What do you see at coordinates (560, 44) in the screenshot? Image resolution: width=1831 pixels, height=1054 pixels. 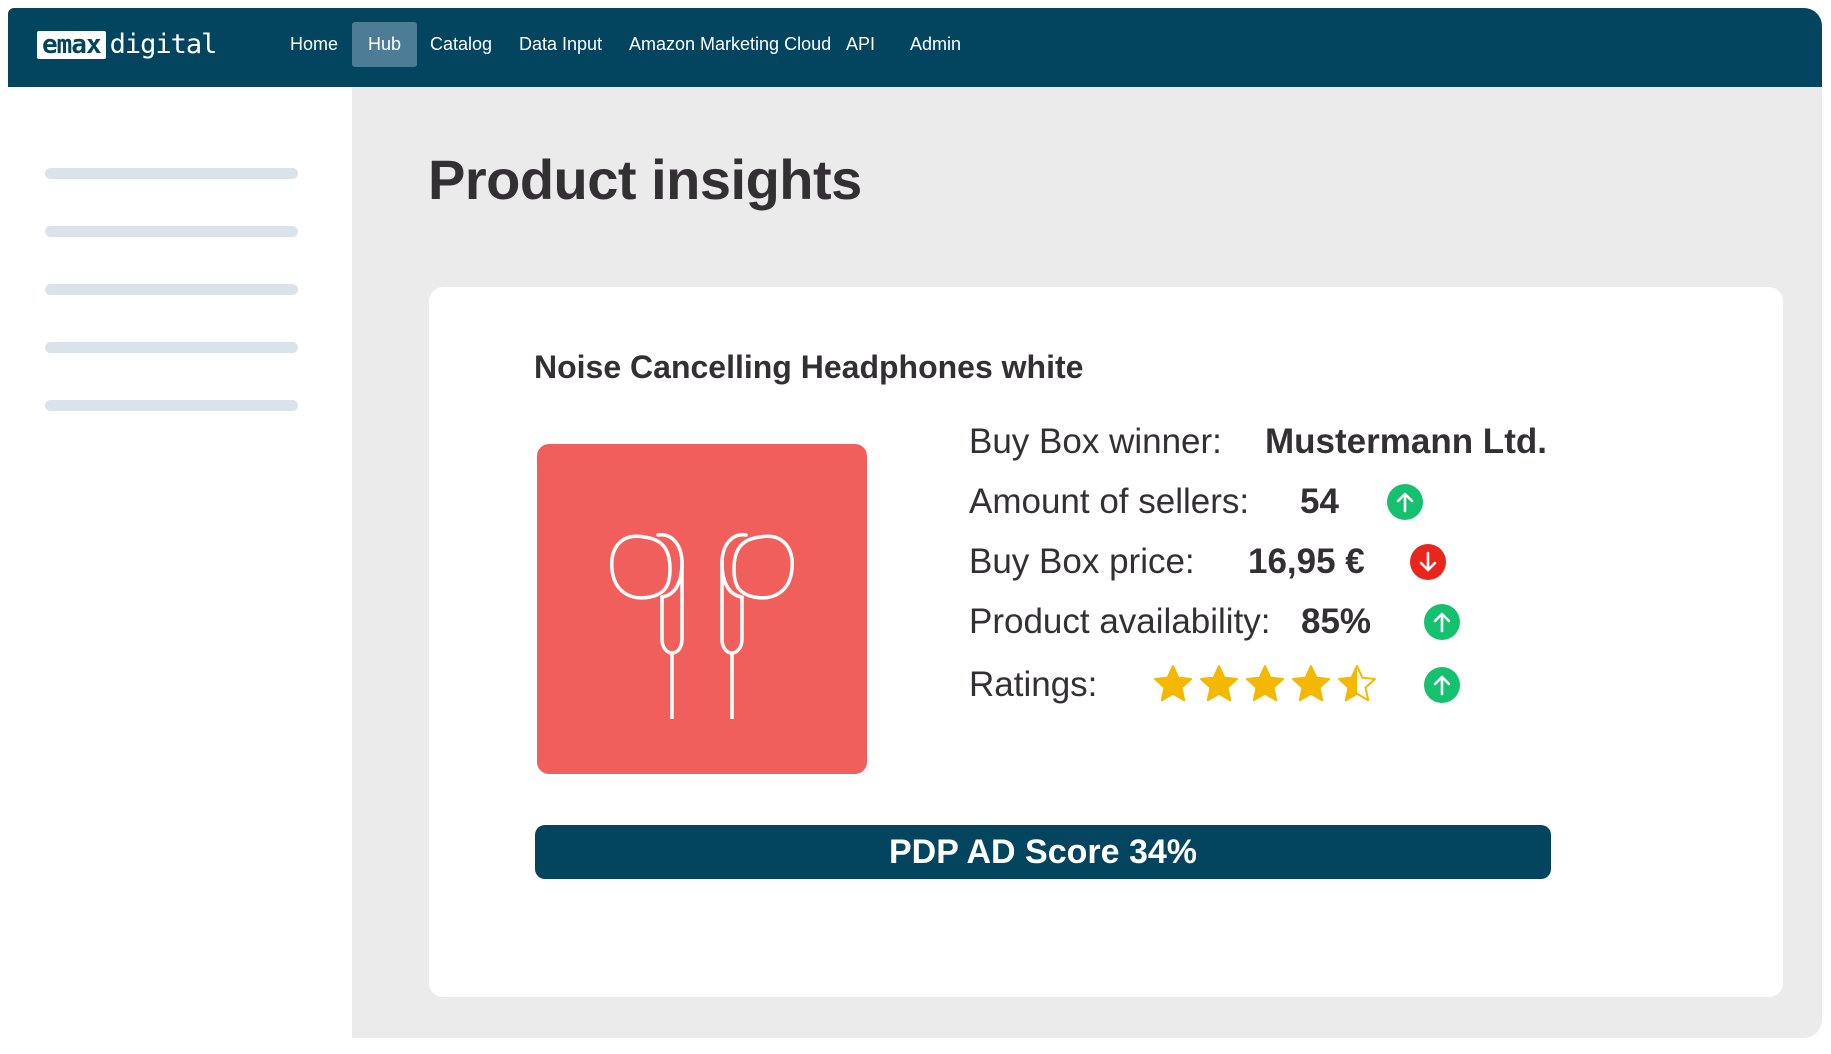 I see `nav-data-input: Data Input` at bounding box center [560, 44].